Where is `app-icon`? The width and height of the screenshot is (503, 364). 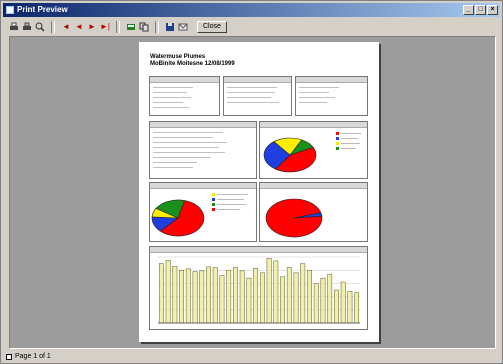 app-icon is located at coordinates (10, 10).